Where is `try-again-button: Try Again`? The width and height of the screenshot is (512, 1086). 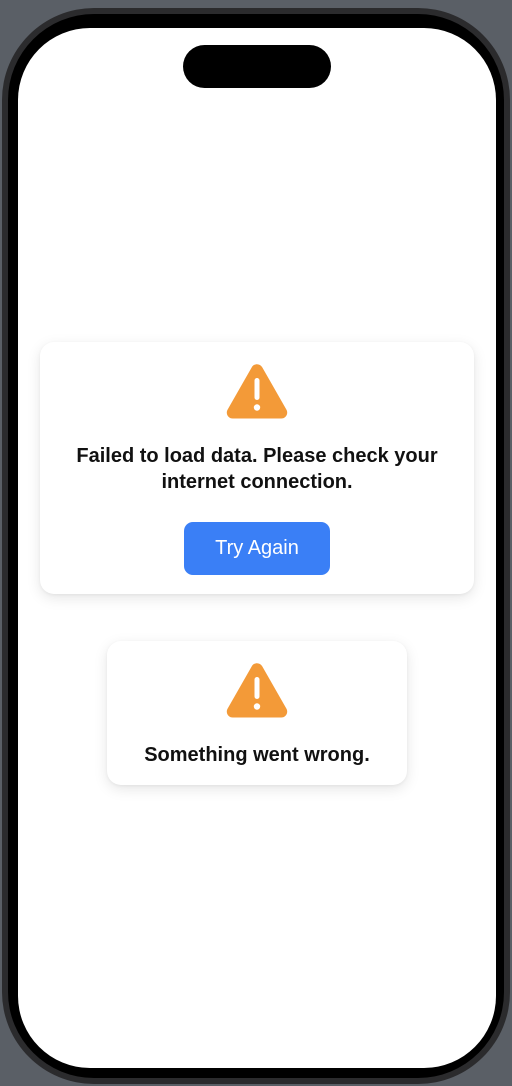
try-again-button: Try Again is located at coordinates (257, 548).